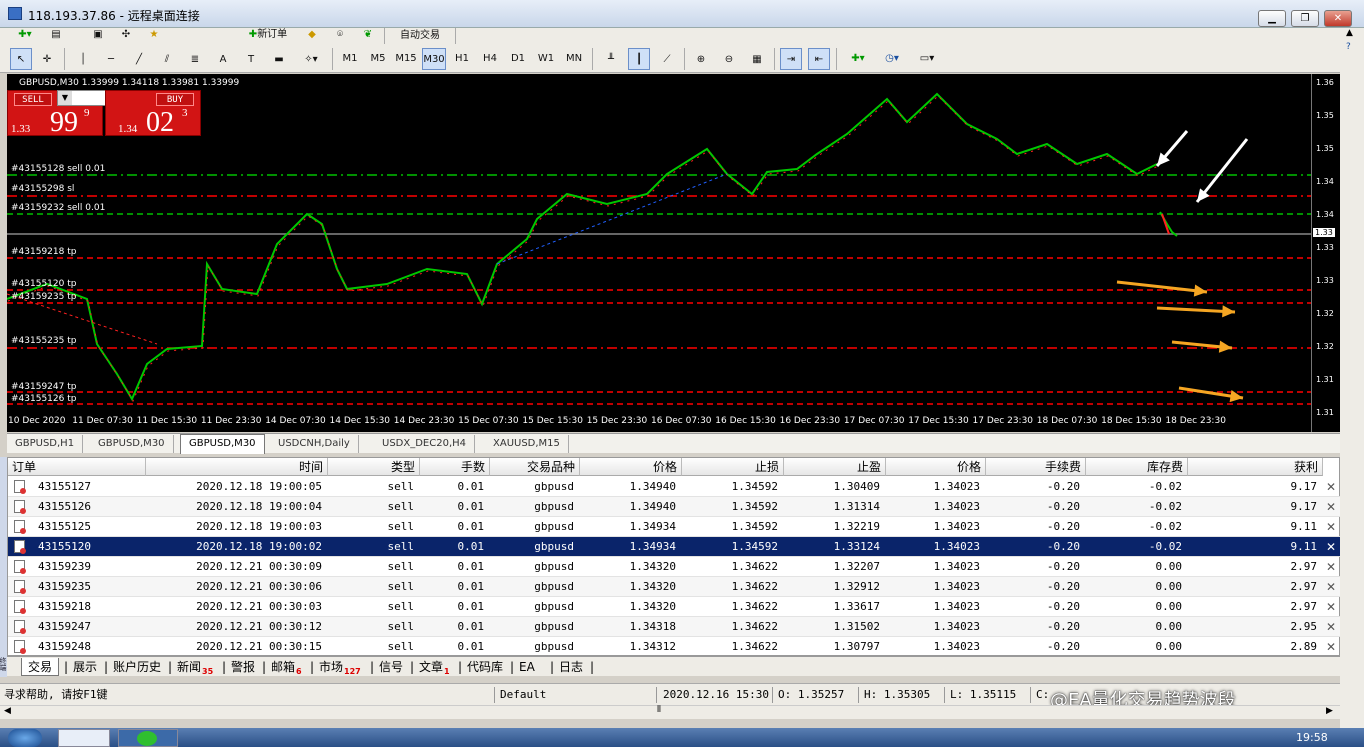 The width and height of the screenshot is (1364, 747). I want to click on terminal-tab: 账户历史, so click(137, 667).